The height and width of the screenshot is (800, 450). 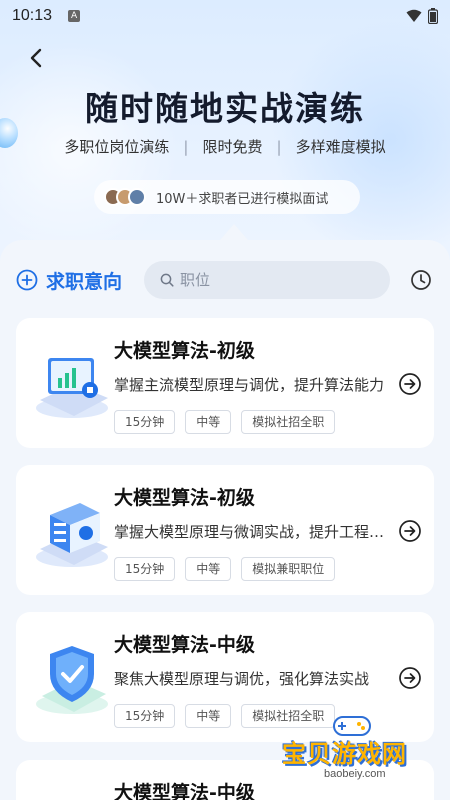 I want to click on battery-icon, so click(x=433, y=16).